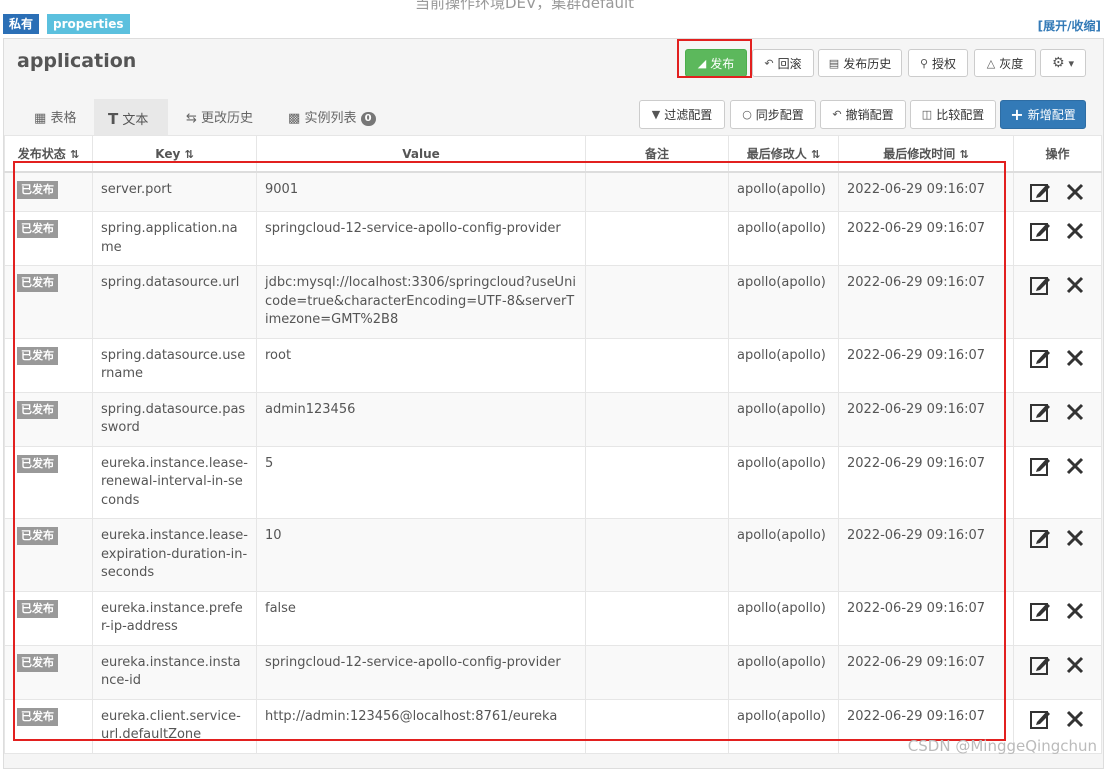  I want to click on gray-release-label: 灰度, so click(1011, 63).